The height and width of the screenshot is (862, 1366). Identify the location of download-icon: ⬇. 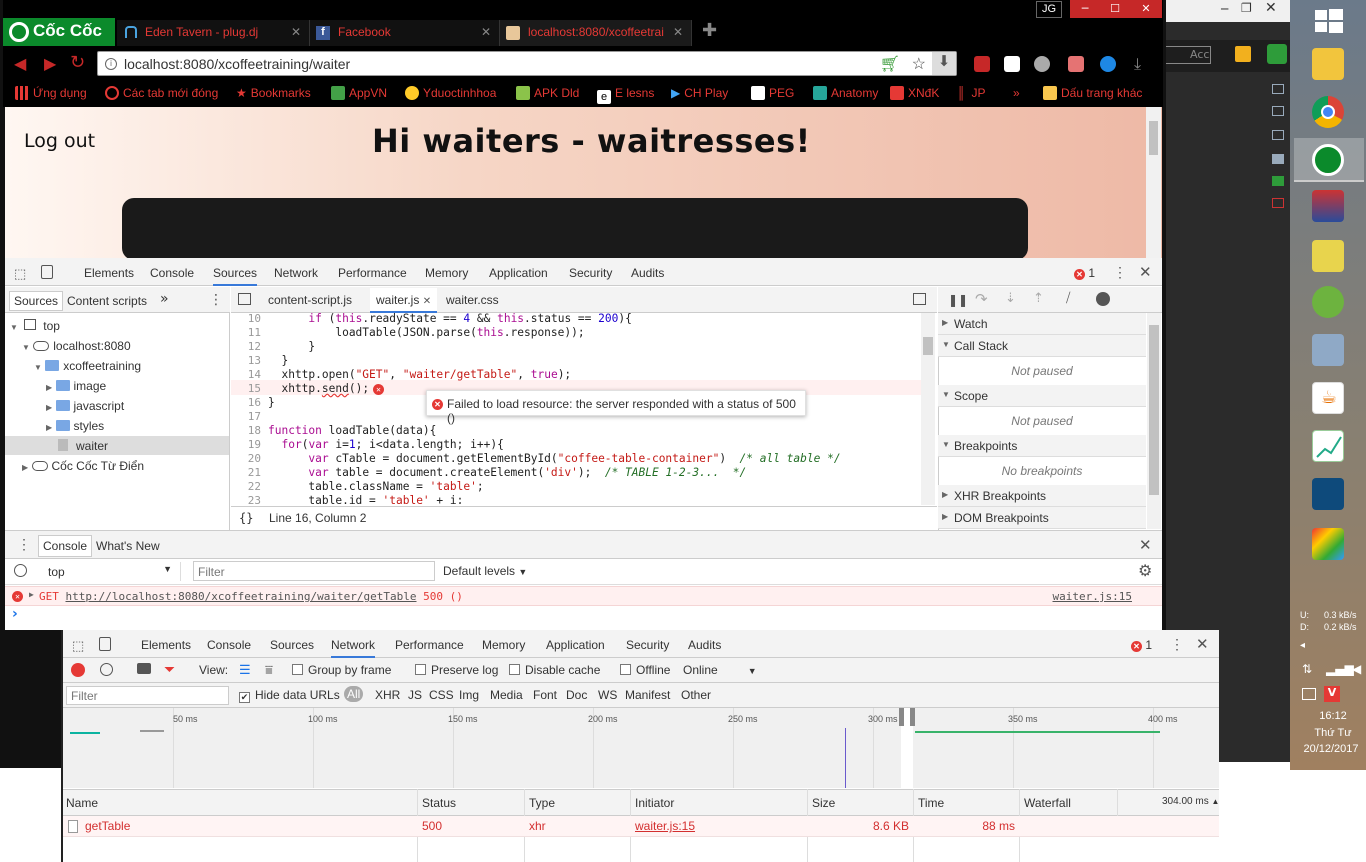
(944, 63).